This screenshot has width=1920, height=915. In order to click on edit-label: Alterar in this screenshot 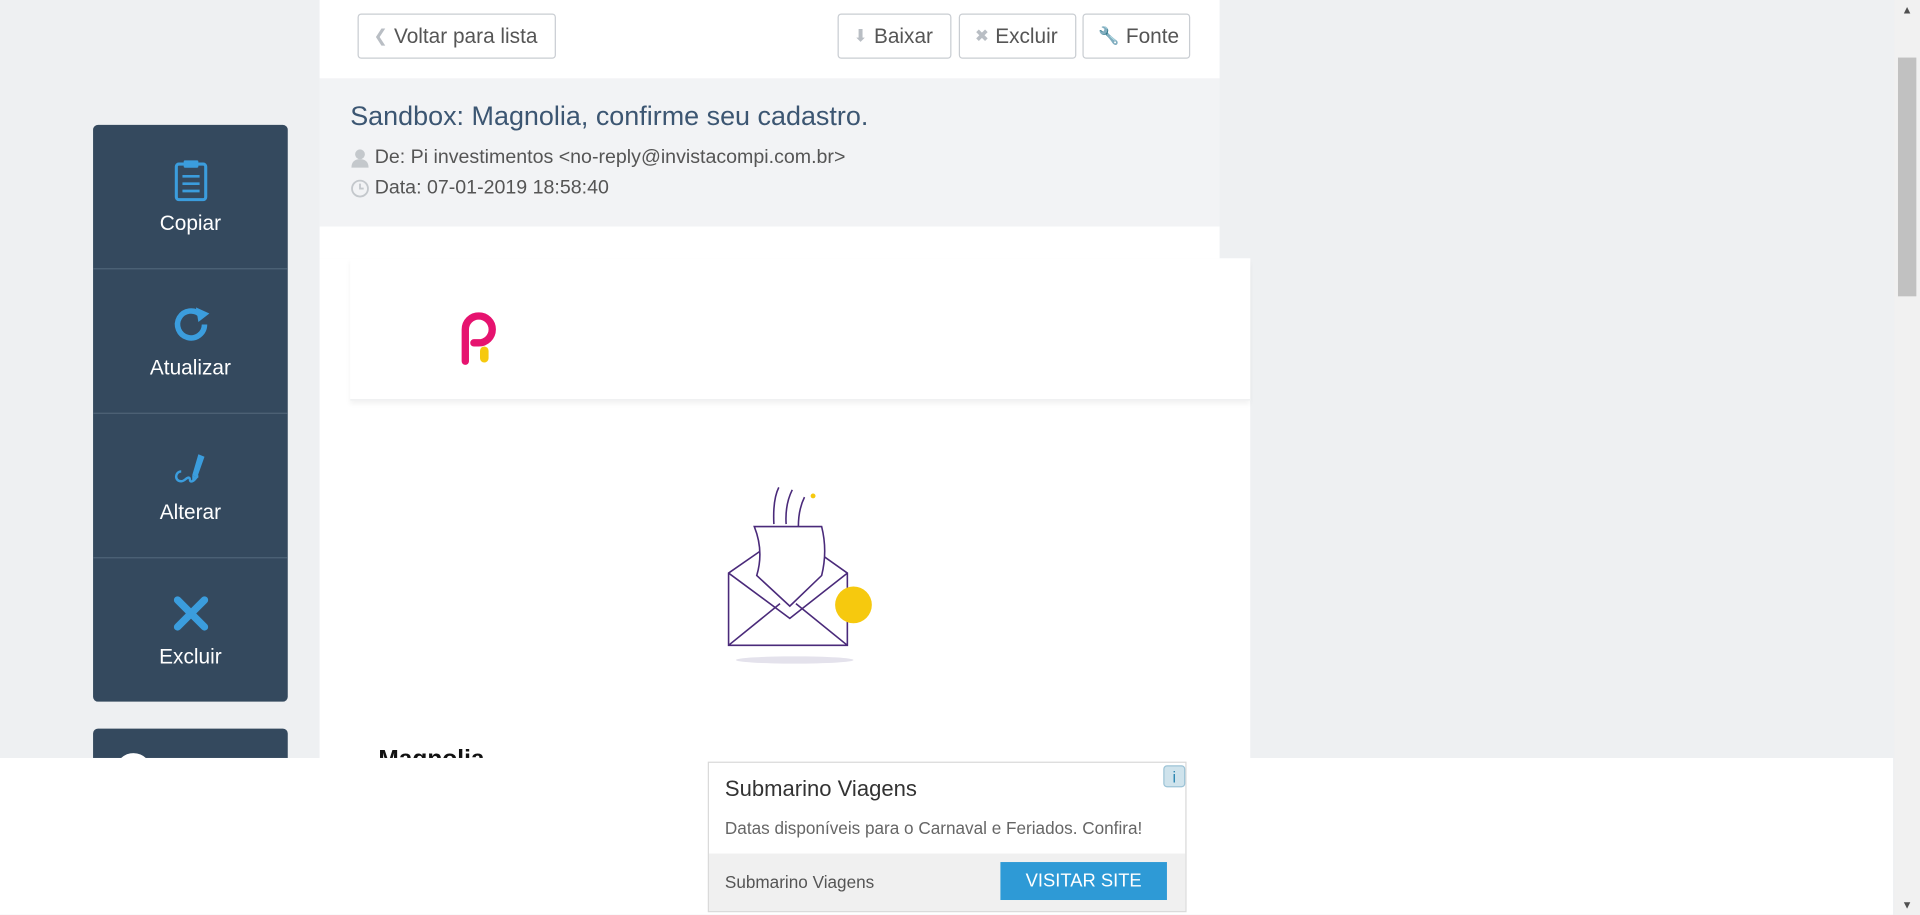, I will do `click(190, 512)`.